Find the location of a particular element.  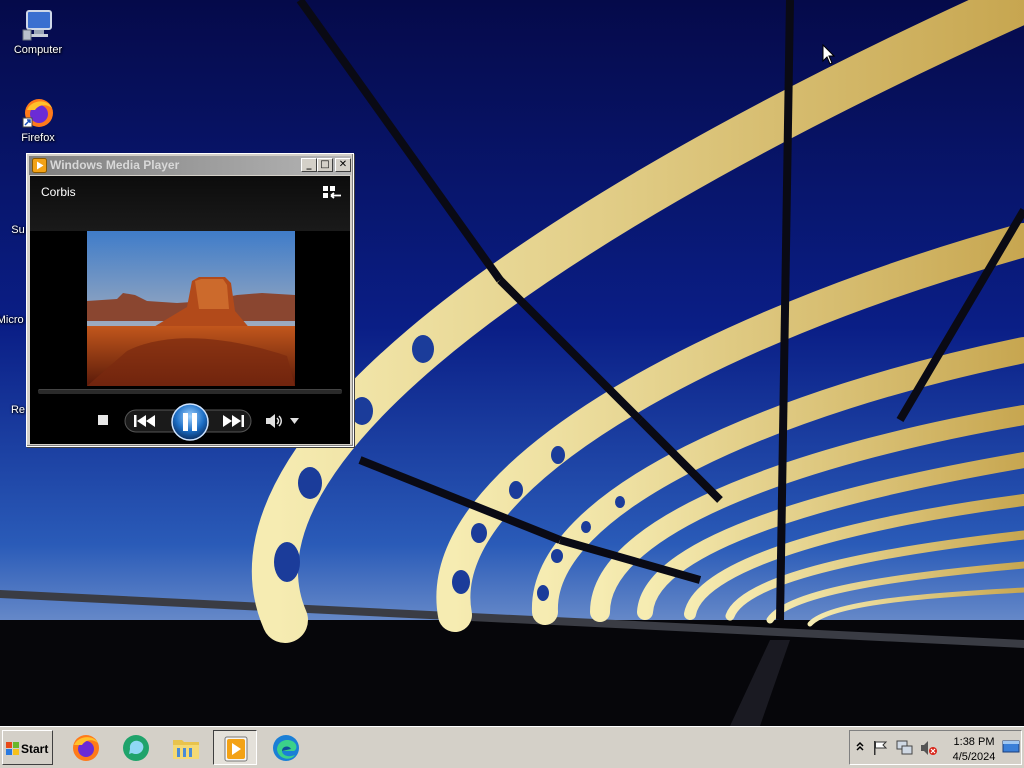

mouse-cursor-icon is located at coordinates (829, 54).